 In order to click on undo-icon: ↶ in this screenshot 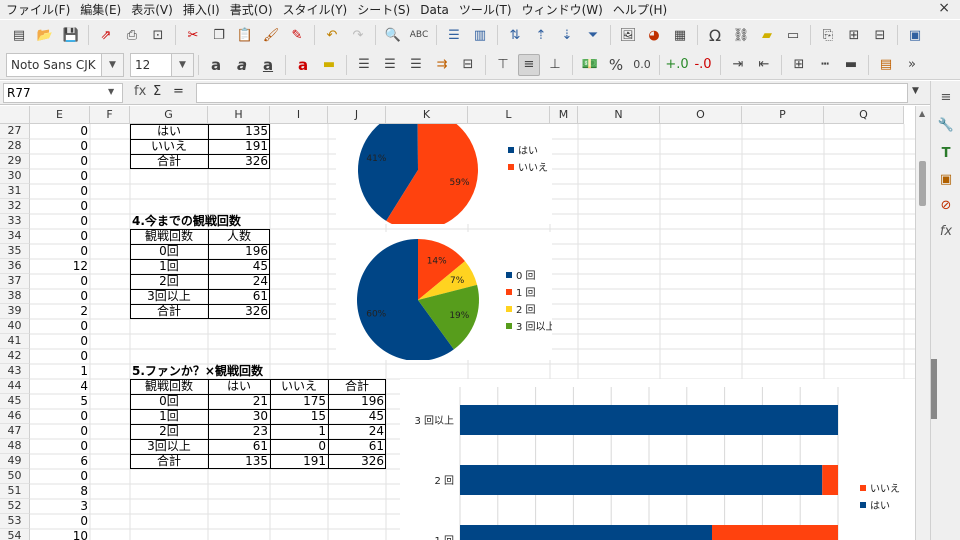, I will do `click(332, 35)`.